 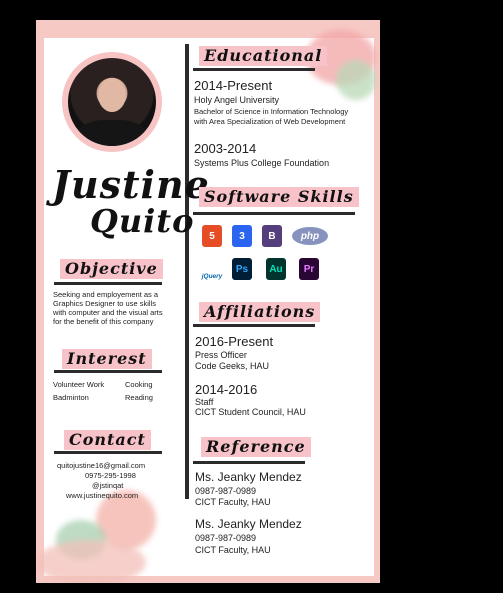 I want to click on objective-heading: Objective, so click(x=111, y=269).